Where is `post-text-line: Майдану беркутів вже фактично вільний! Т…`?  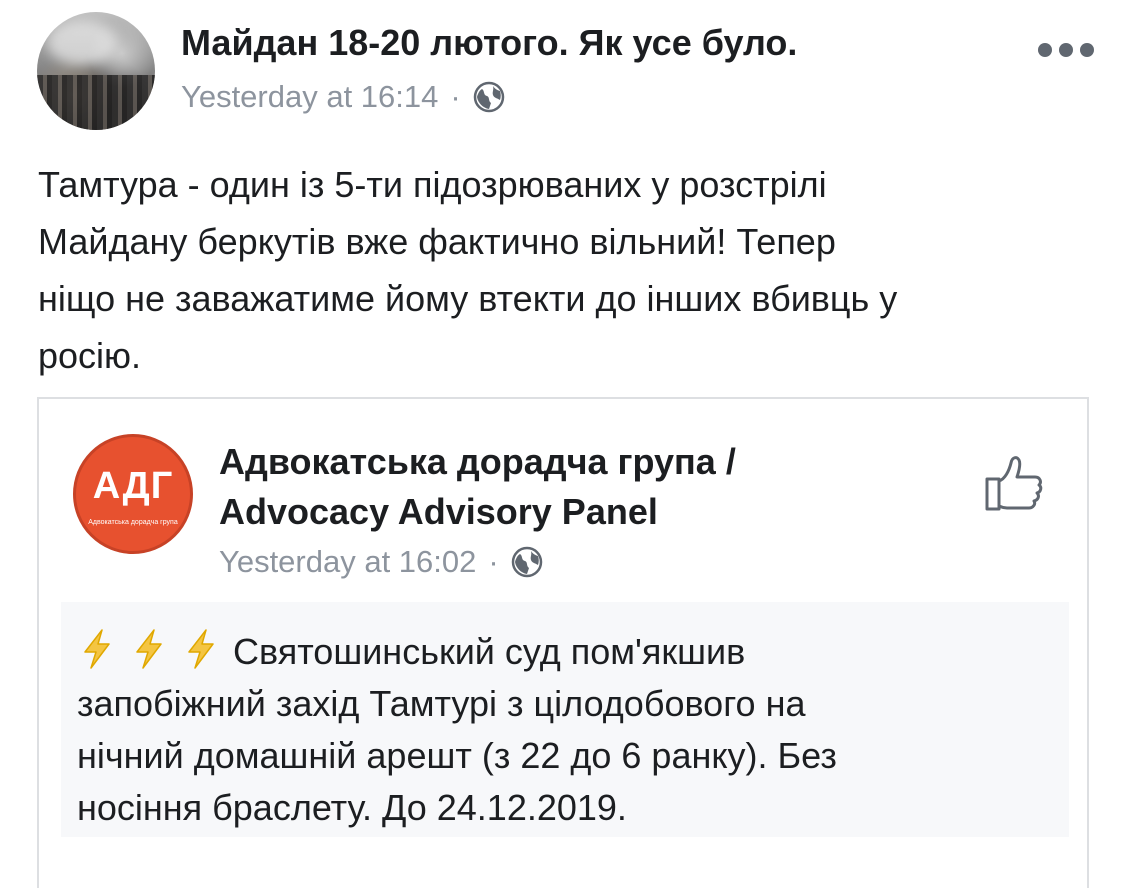 post-text-line: Майдану беркутів вже фактично вільний! Т… is located at coordinates (437, 241).